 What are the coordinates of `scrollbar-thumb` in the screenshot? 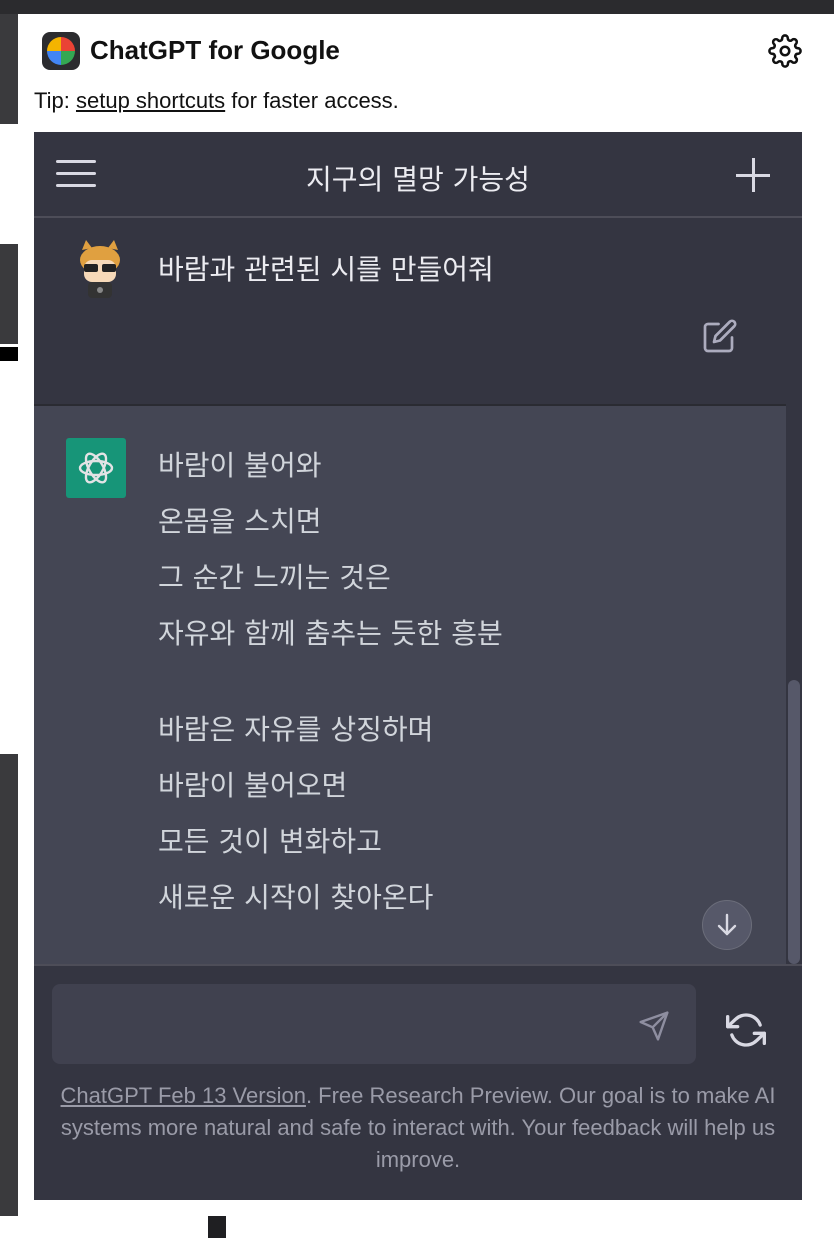 It's located at (794, 822).